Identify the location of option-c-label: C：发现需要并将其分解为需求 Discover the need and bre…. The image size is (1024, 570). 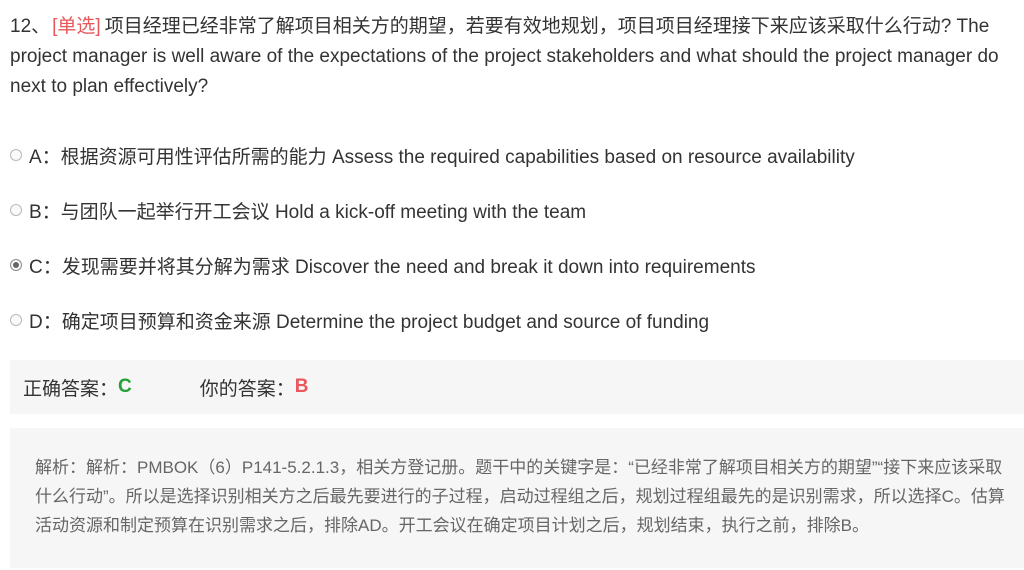
(392, 267).